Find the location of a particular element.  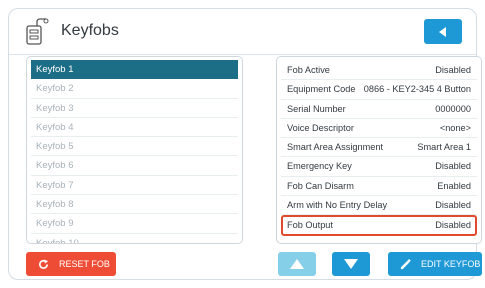

keyfob-list-item: Keyfob 8 is located at coordinates (134, 205).